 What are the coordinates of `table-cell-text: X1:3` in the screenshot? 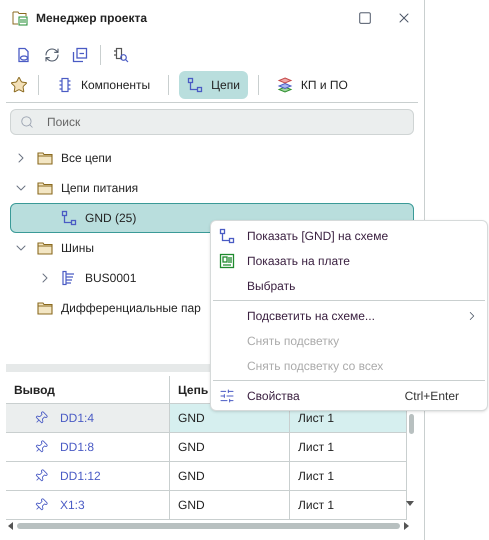 It's located at (72, 505).